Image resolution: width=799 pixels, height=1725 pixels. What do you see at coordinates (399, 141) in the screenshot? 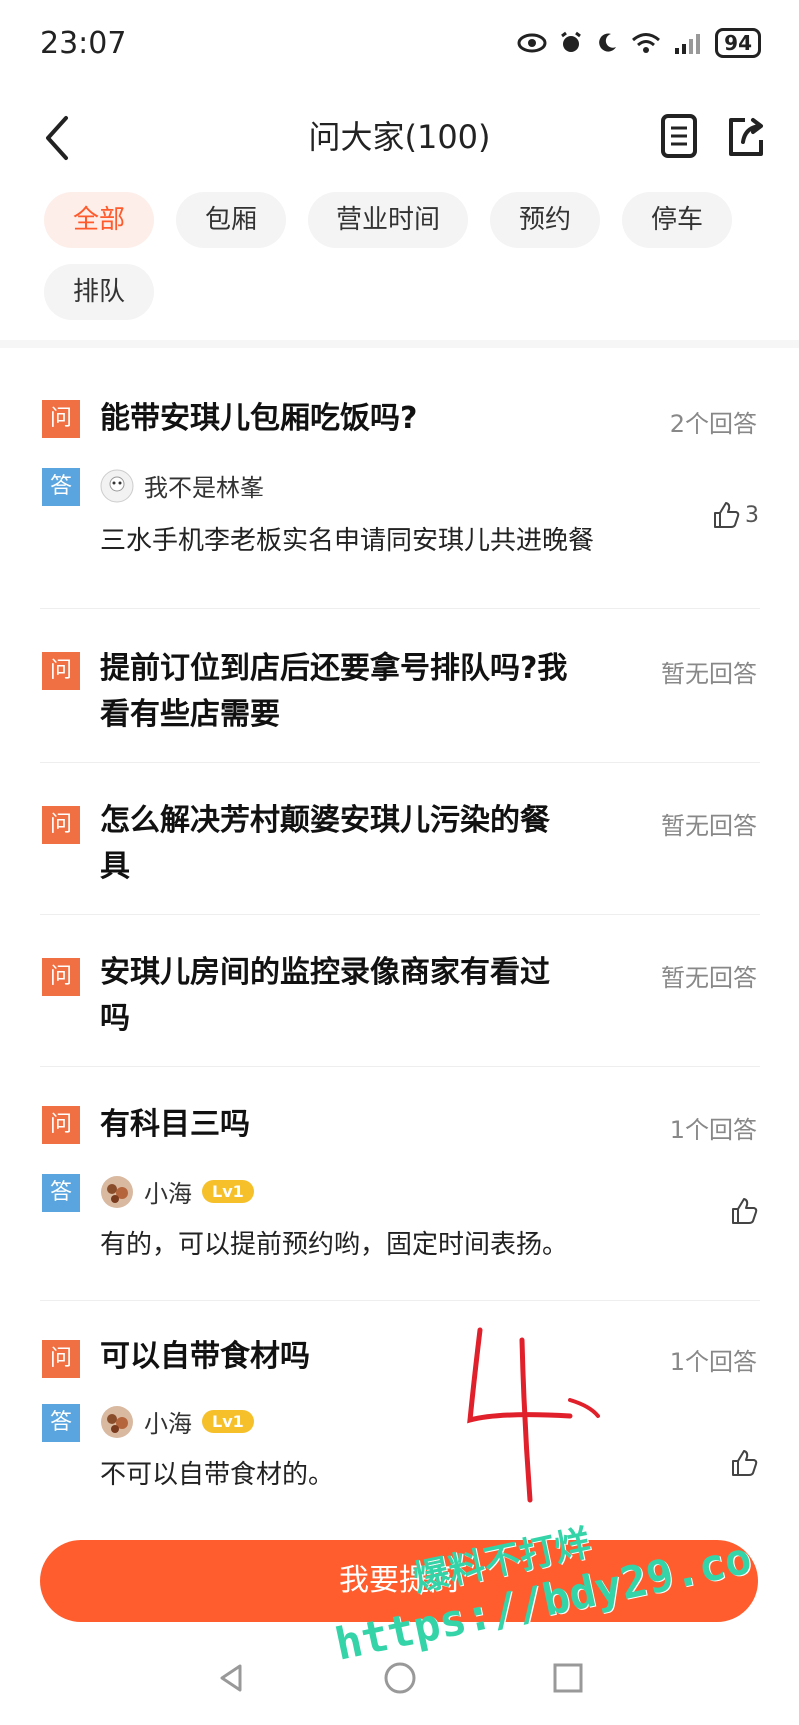
I see `app-header: 问大家(100)` at bounding box center [399, 141].